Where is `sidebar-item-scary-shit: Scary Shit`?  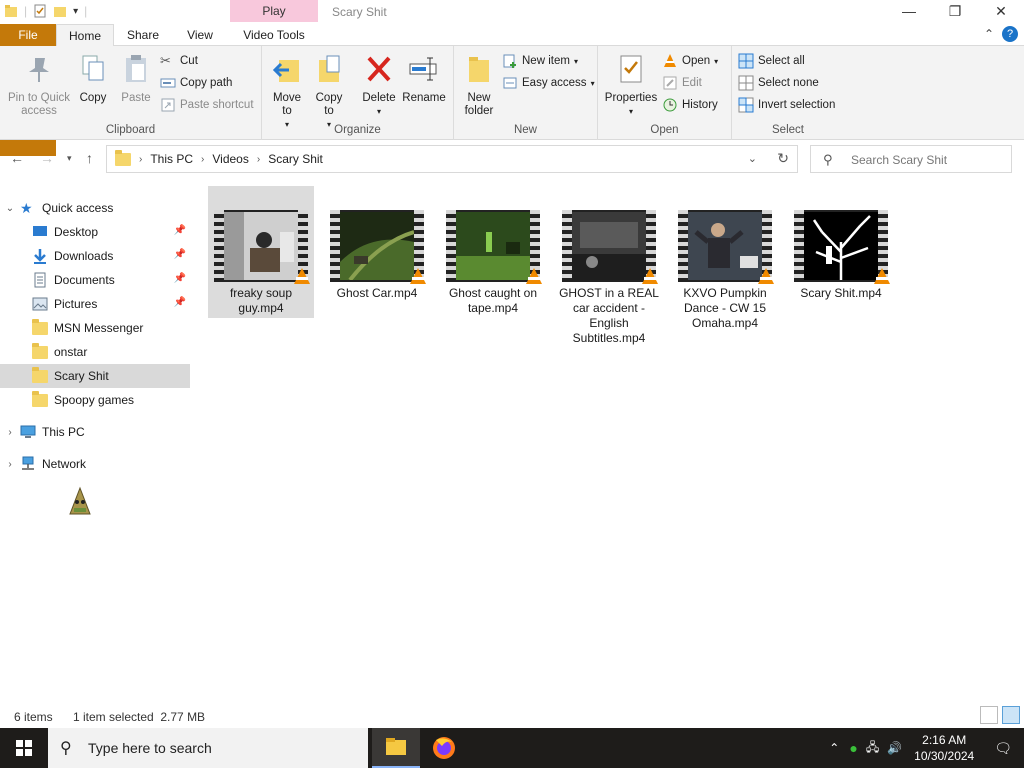
sidebar-item-scary-shit: Scary Shit is located at coordinates (95, 376).